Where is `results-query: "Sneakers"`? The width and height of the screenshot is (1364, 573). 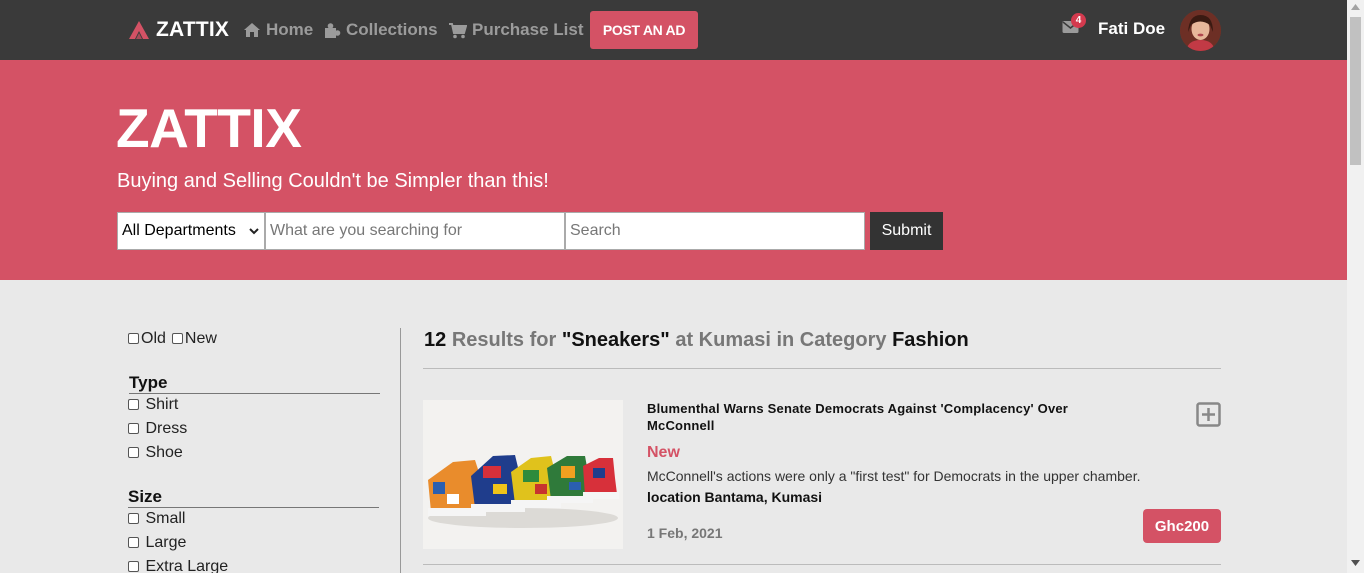
results-query: "Sneakers" is located at coordinates (615, 340).